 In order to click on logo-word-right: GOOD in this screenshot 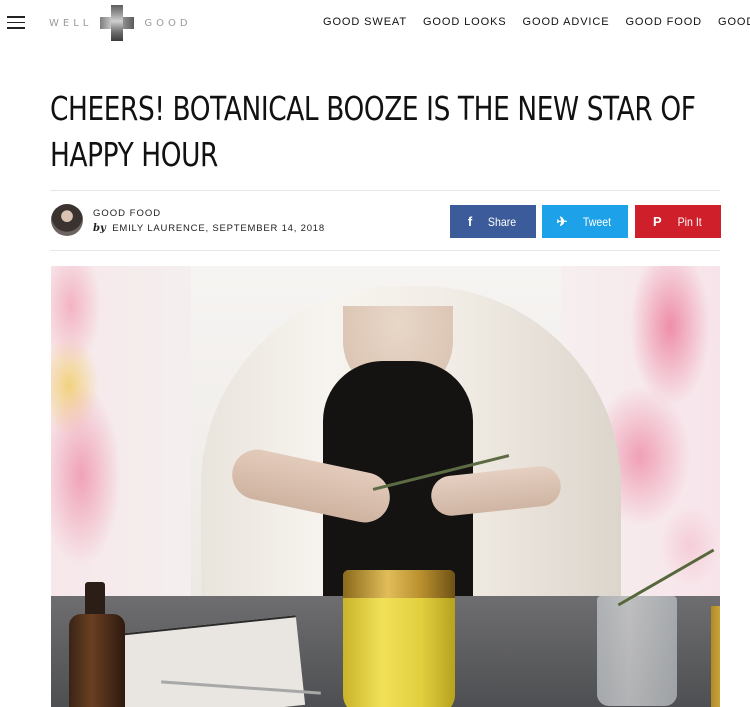, I will do `click(168, 23)`.